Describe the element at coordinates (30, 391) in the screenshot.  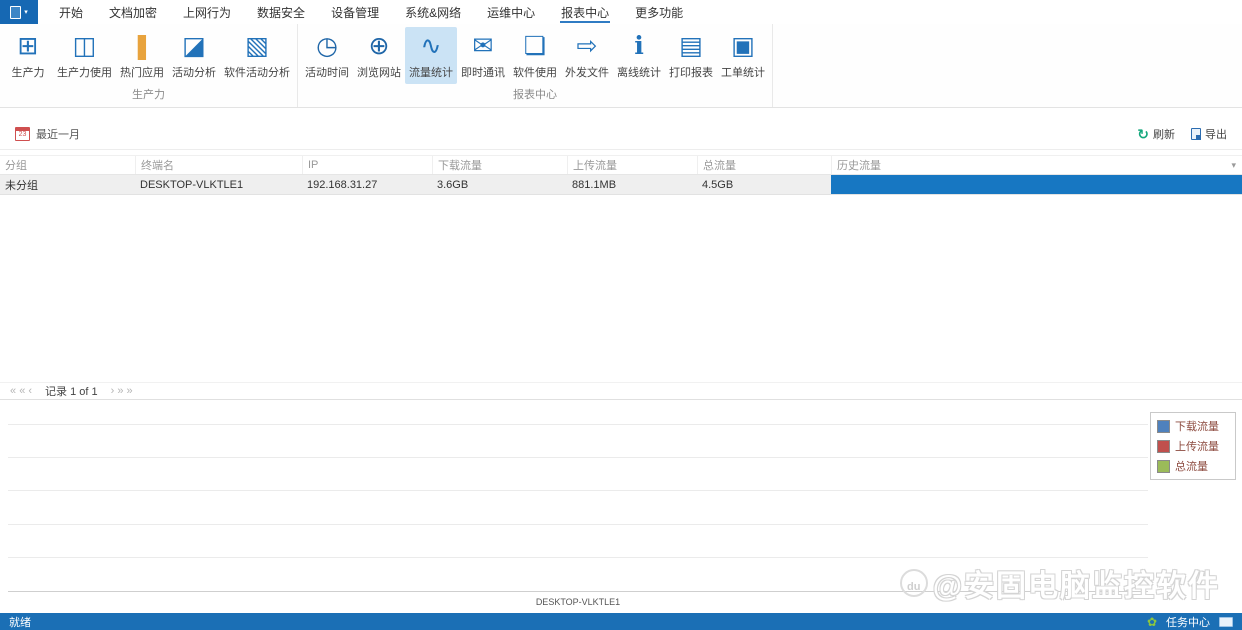
I see `prev-page-icon: ‹` at that location.